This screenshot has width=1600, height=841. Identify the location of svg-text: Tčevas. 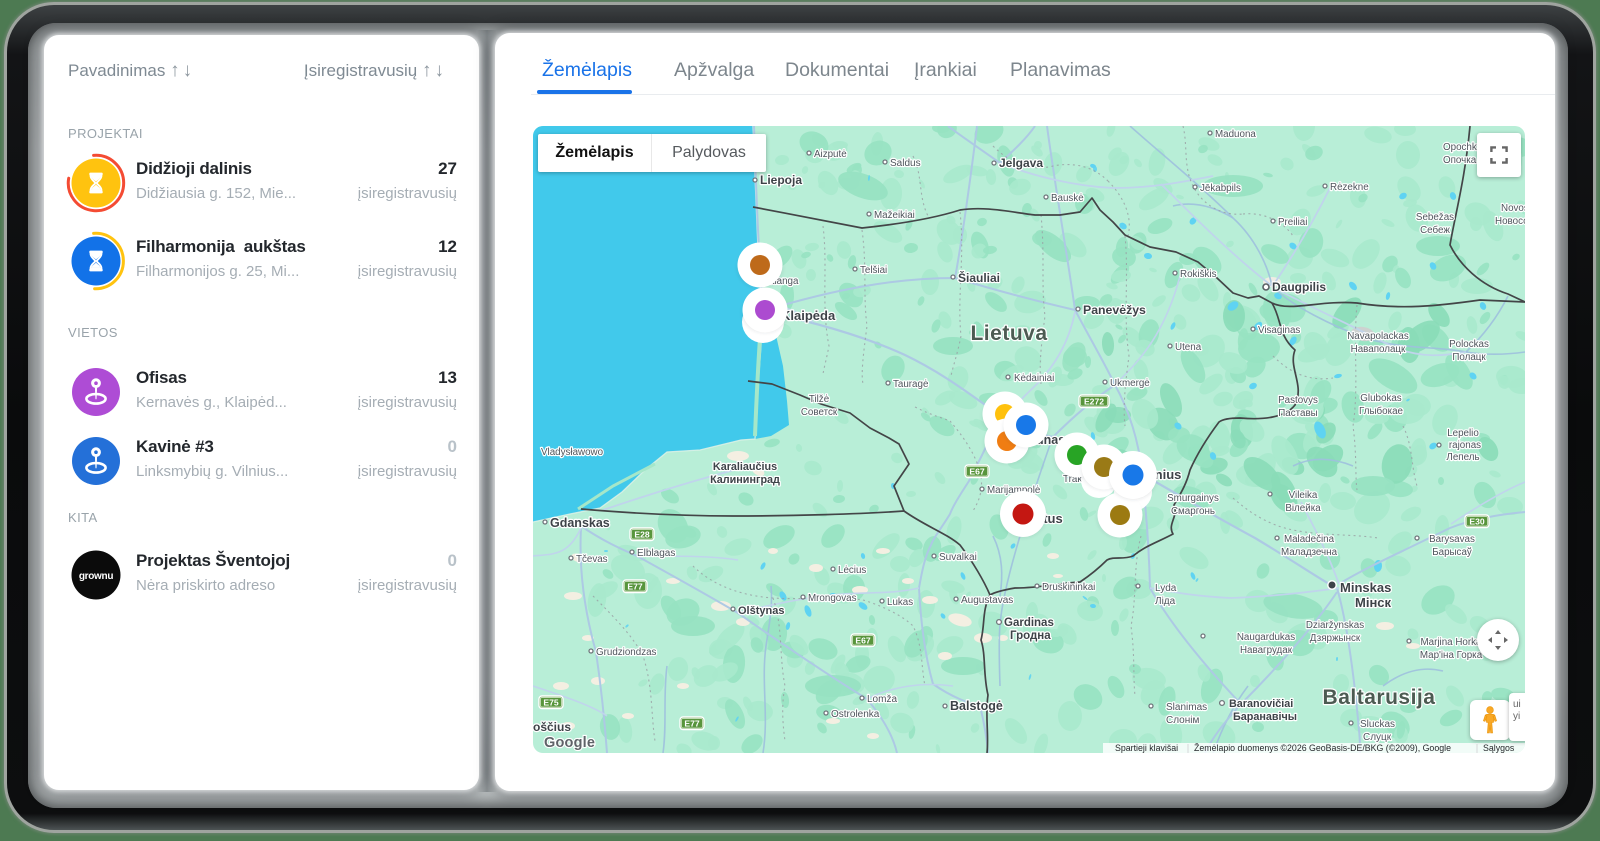
(592, 559).